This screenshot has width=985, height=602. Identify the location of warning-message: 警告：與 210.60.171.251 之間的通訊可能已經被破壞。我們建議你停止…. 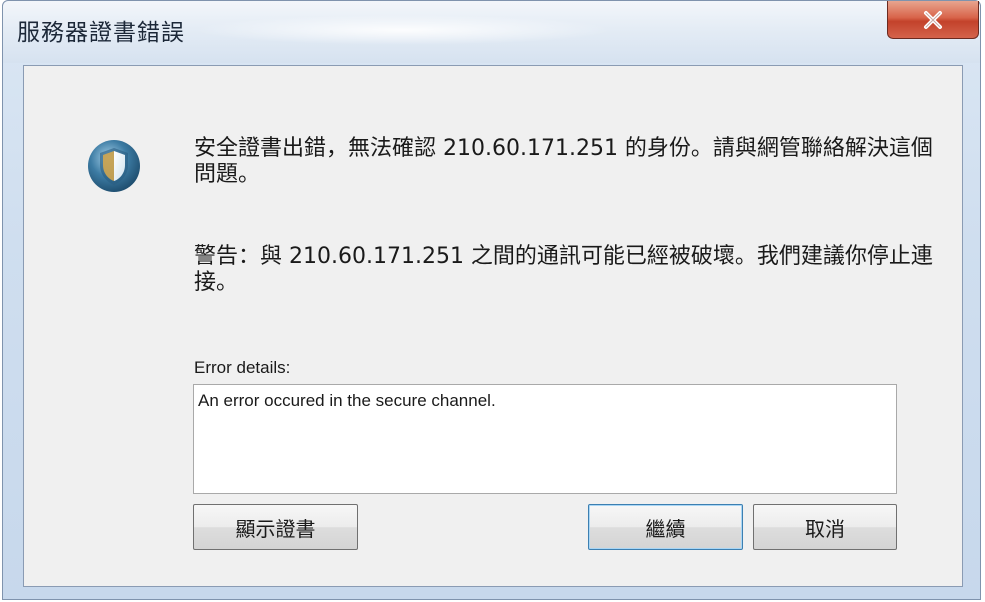
(563, 269).